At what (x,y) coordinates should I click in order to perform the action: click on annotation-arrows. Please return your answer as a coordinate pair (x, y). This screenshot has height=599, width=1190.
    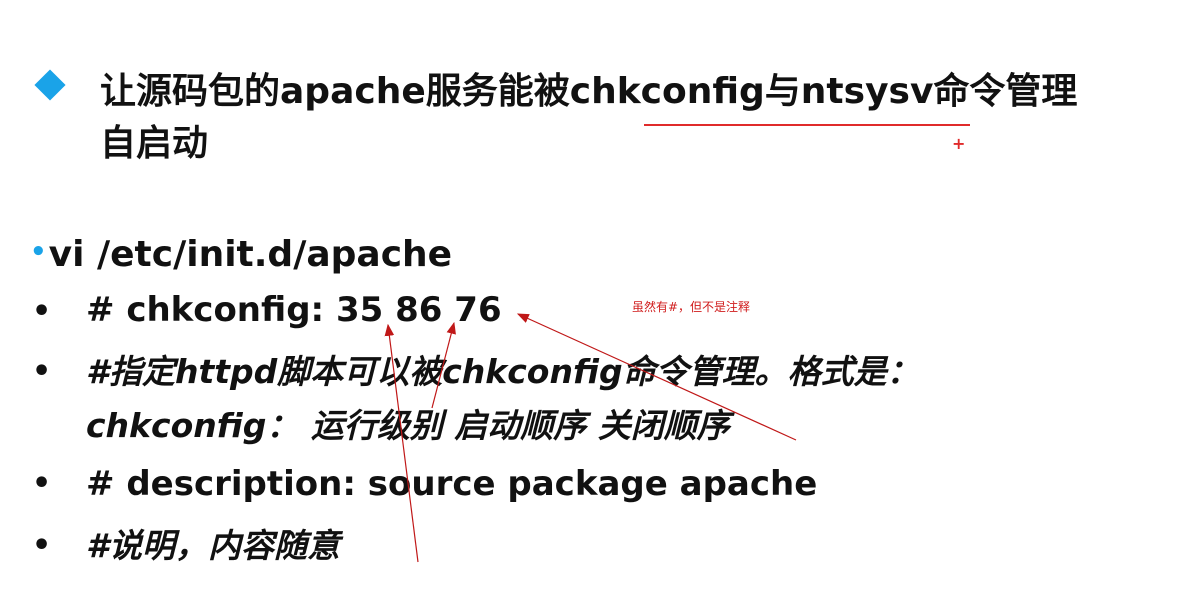
    Looking at the image, I should click on (590, 438).